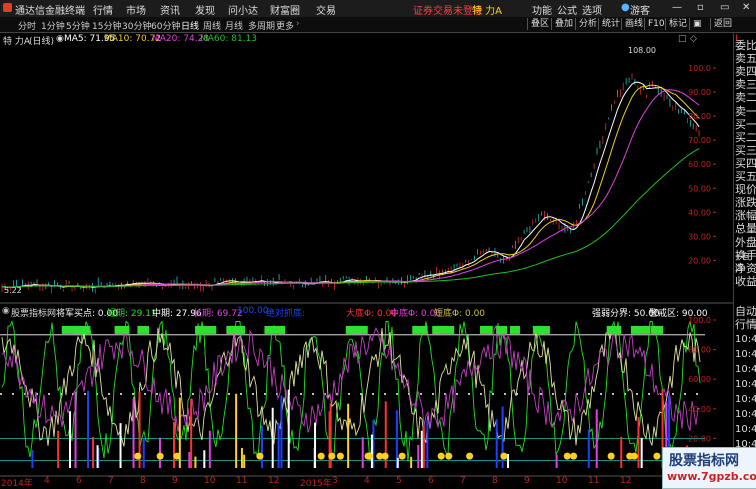 This screenshot has height=489, width=756. I want to click on add-watchlist-button: +自选, so click(745, 262).